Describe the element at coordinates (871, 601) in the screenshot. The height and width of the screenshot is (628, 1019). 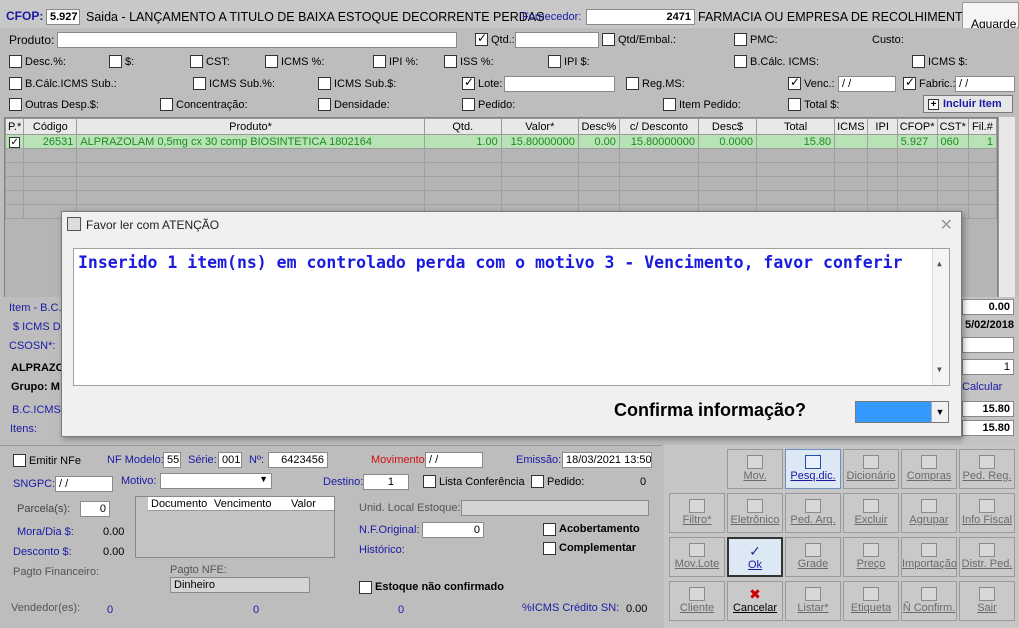
I see `etiqueta-button: Etiqueta` at that location.